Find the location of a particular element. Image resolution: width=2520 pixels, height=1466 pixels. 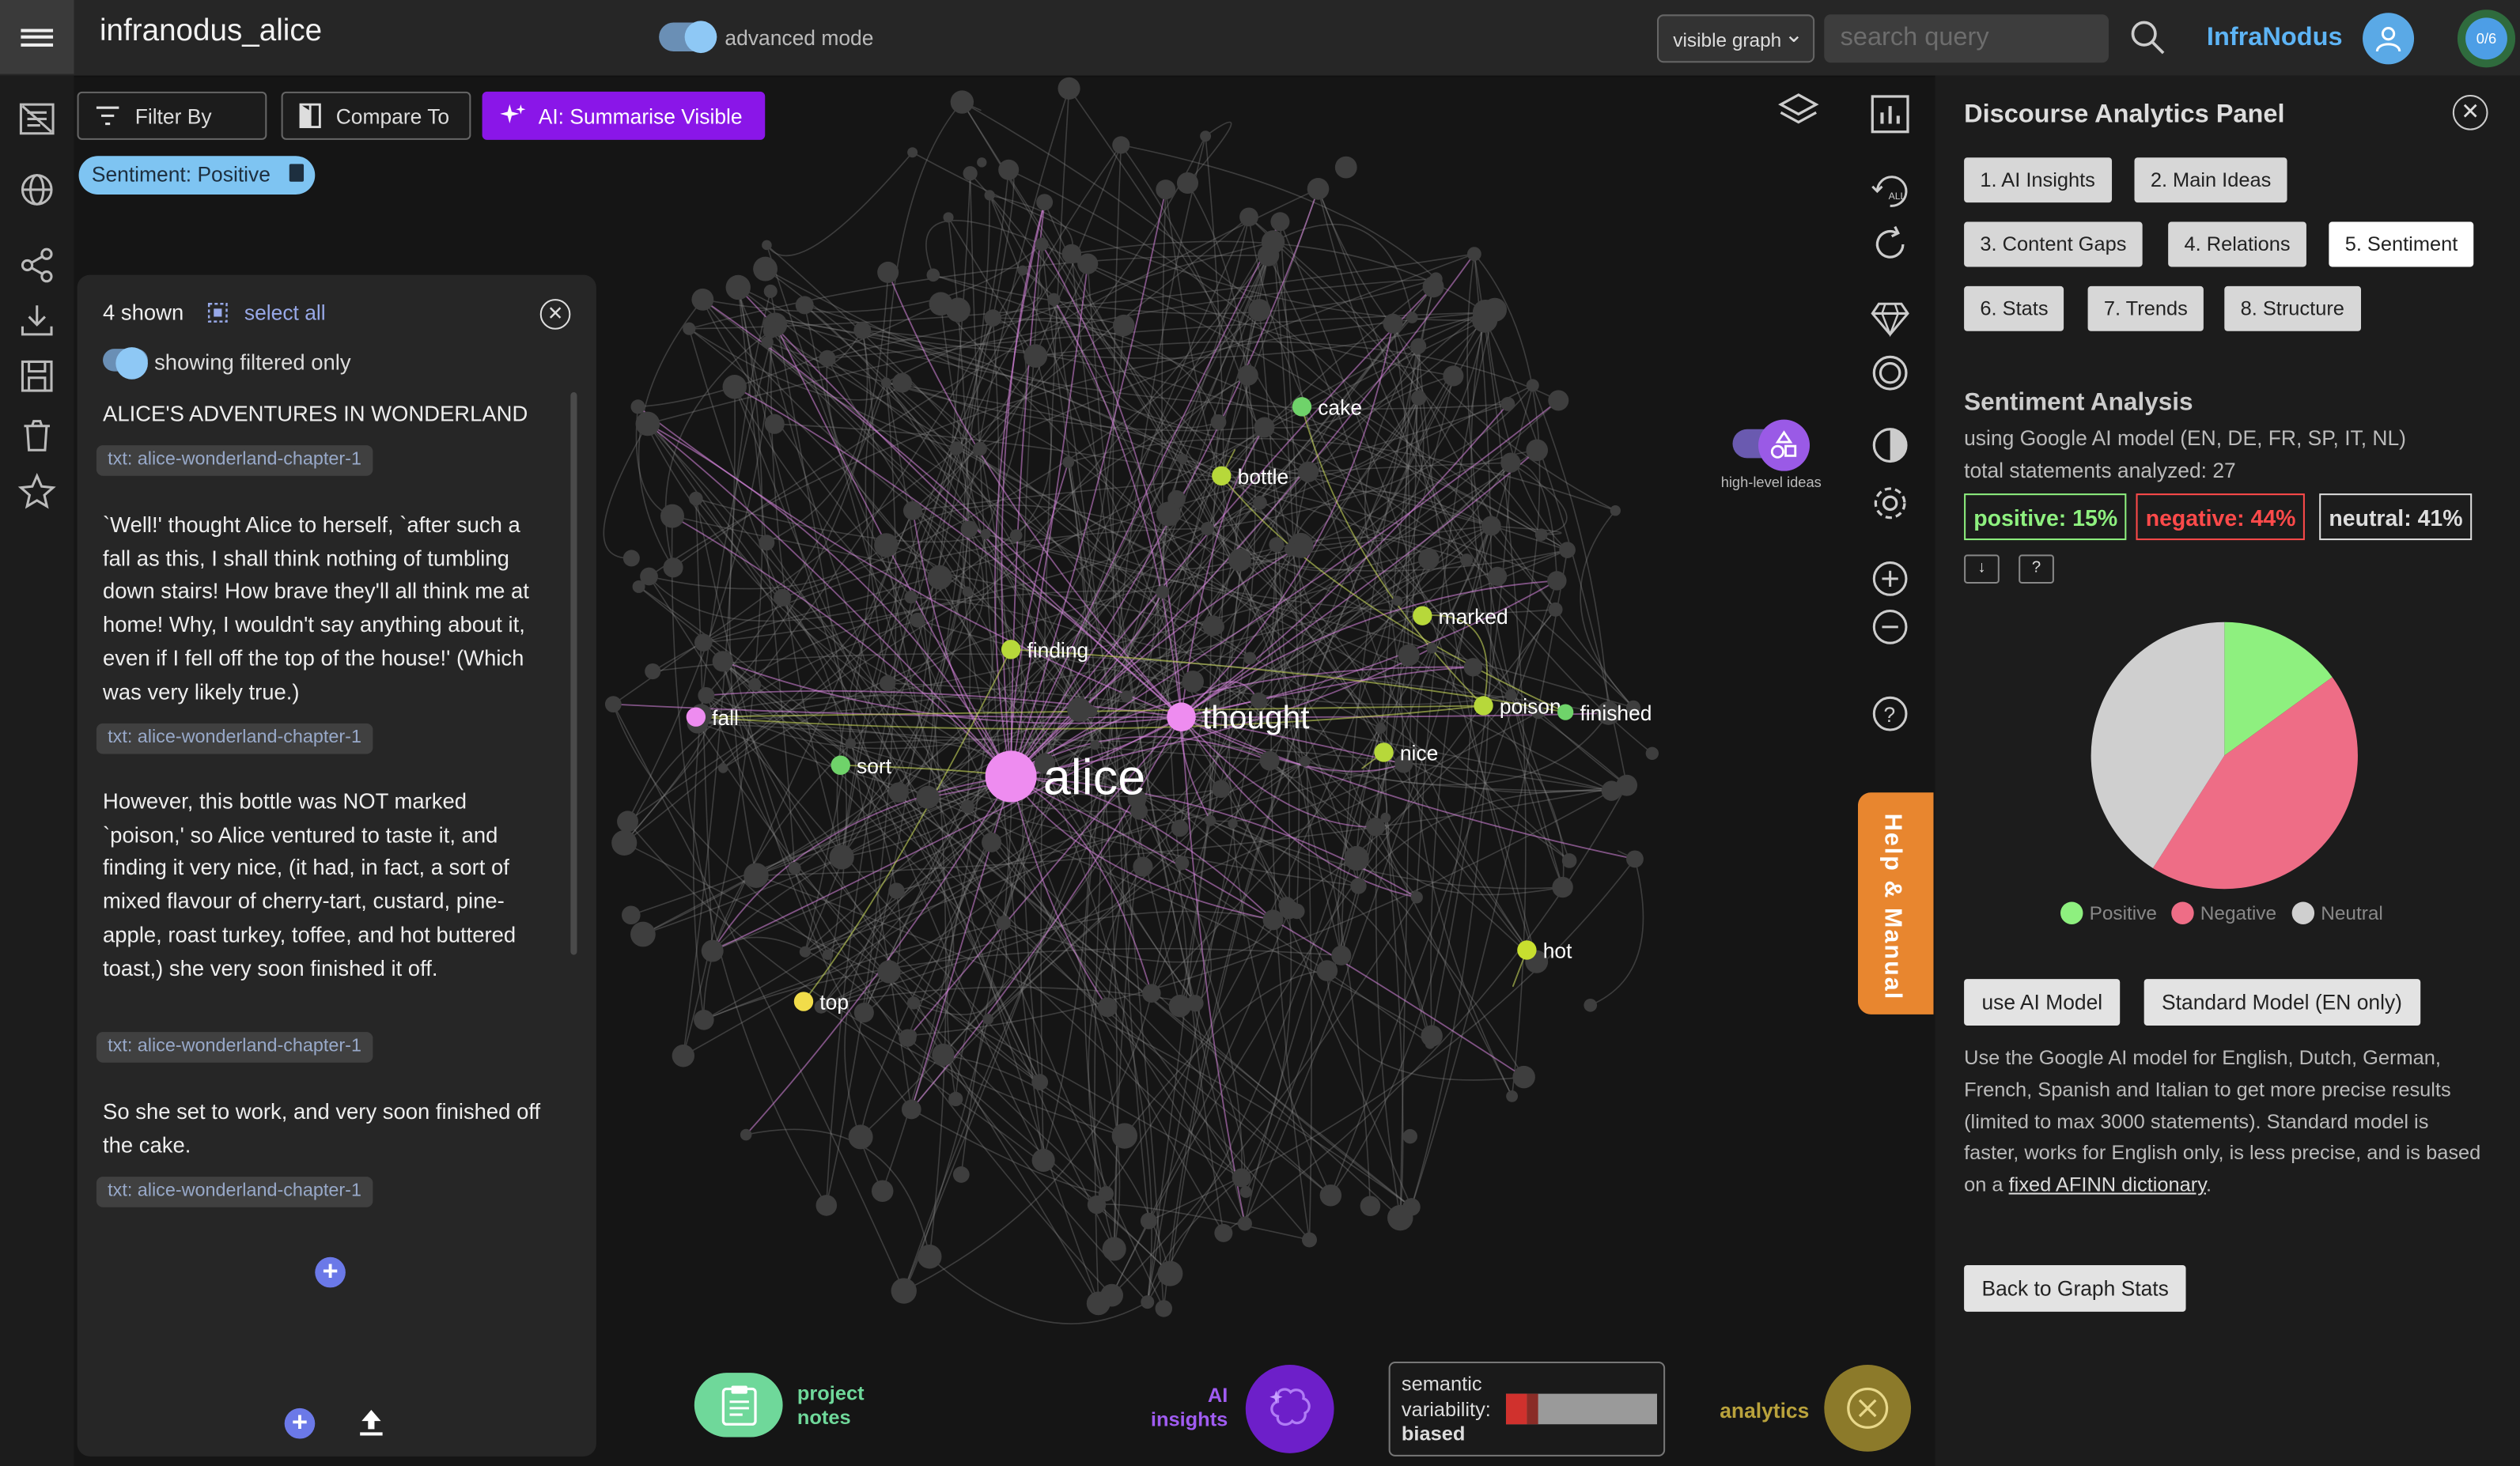

globe-icon is located at coordinates (36, 189).